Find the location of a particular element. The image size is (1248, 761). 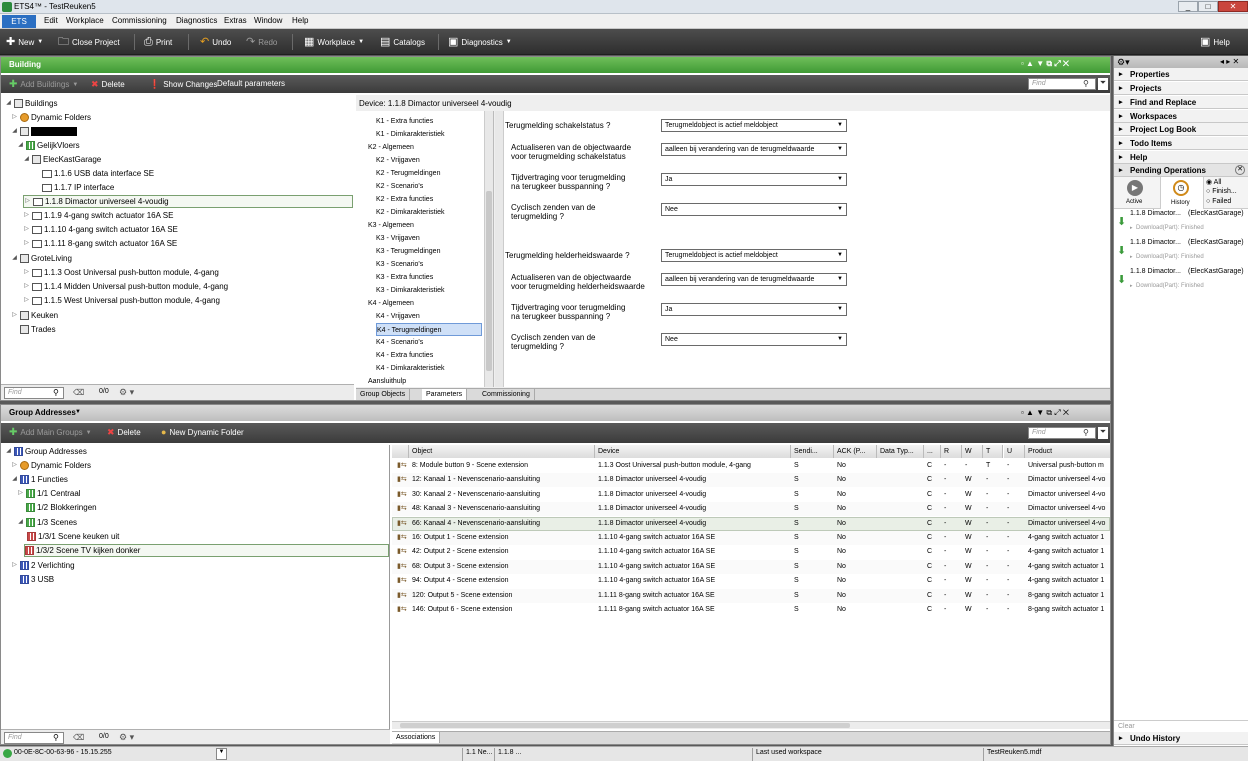

add-buildings-button: ✚ Add Buildings ▼ is located at coordinates (43, 84).